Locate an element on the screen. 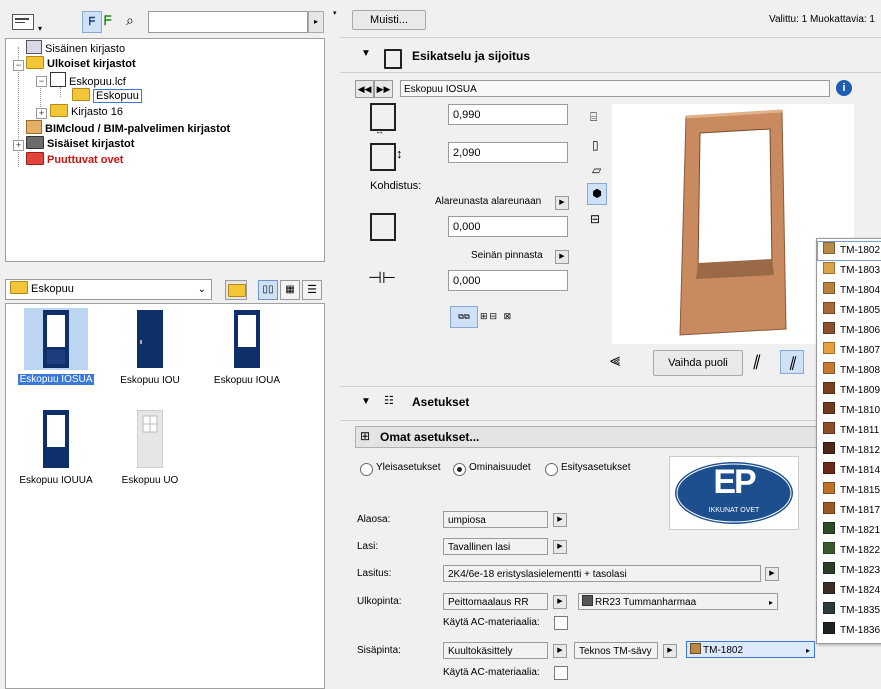  flip-side-button: Vaihda puoli is located at coordinates (698, 363).